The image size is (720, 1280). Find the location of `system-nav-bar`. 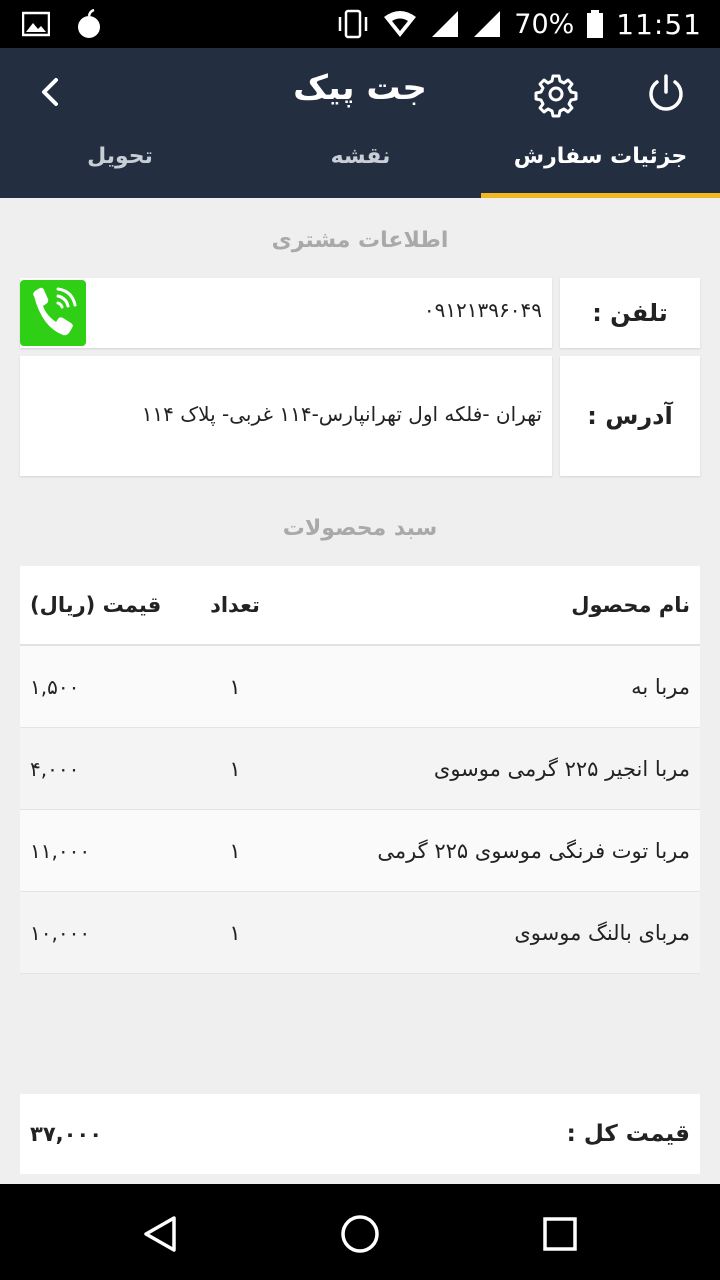

system-nav-bar is located at coordinates (360, 1232).